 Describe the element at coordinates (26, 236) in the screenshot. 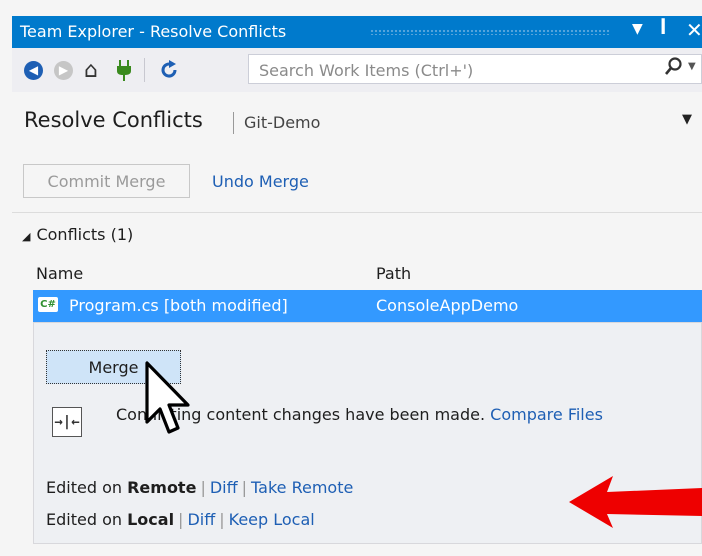

I see `collapse-triangle-icon: ◢` at that location.